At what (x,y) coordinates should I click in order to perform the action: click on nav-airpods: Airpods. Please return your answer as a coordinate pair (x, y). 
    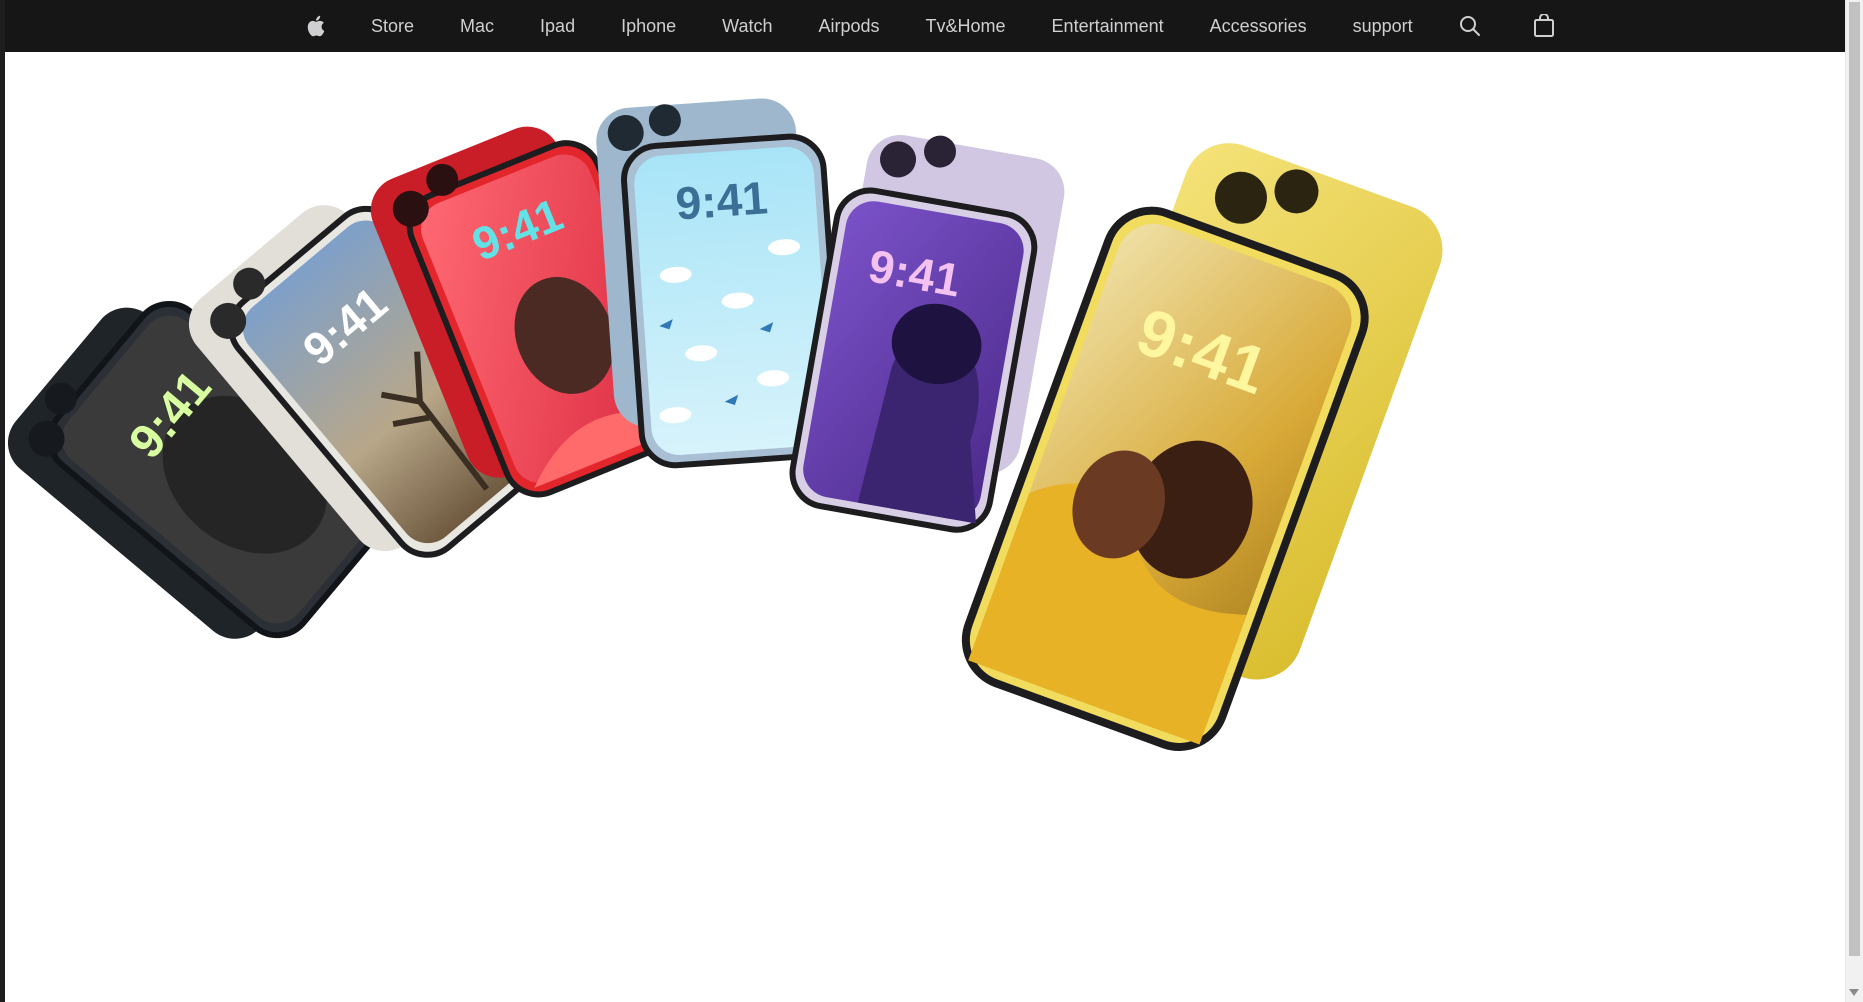
    Looking at the image, I should click on (849, 26).